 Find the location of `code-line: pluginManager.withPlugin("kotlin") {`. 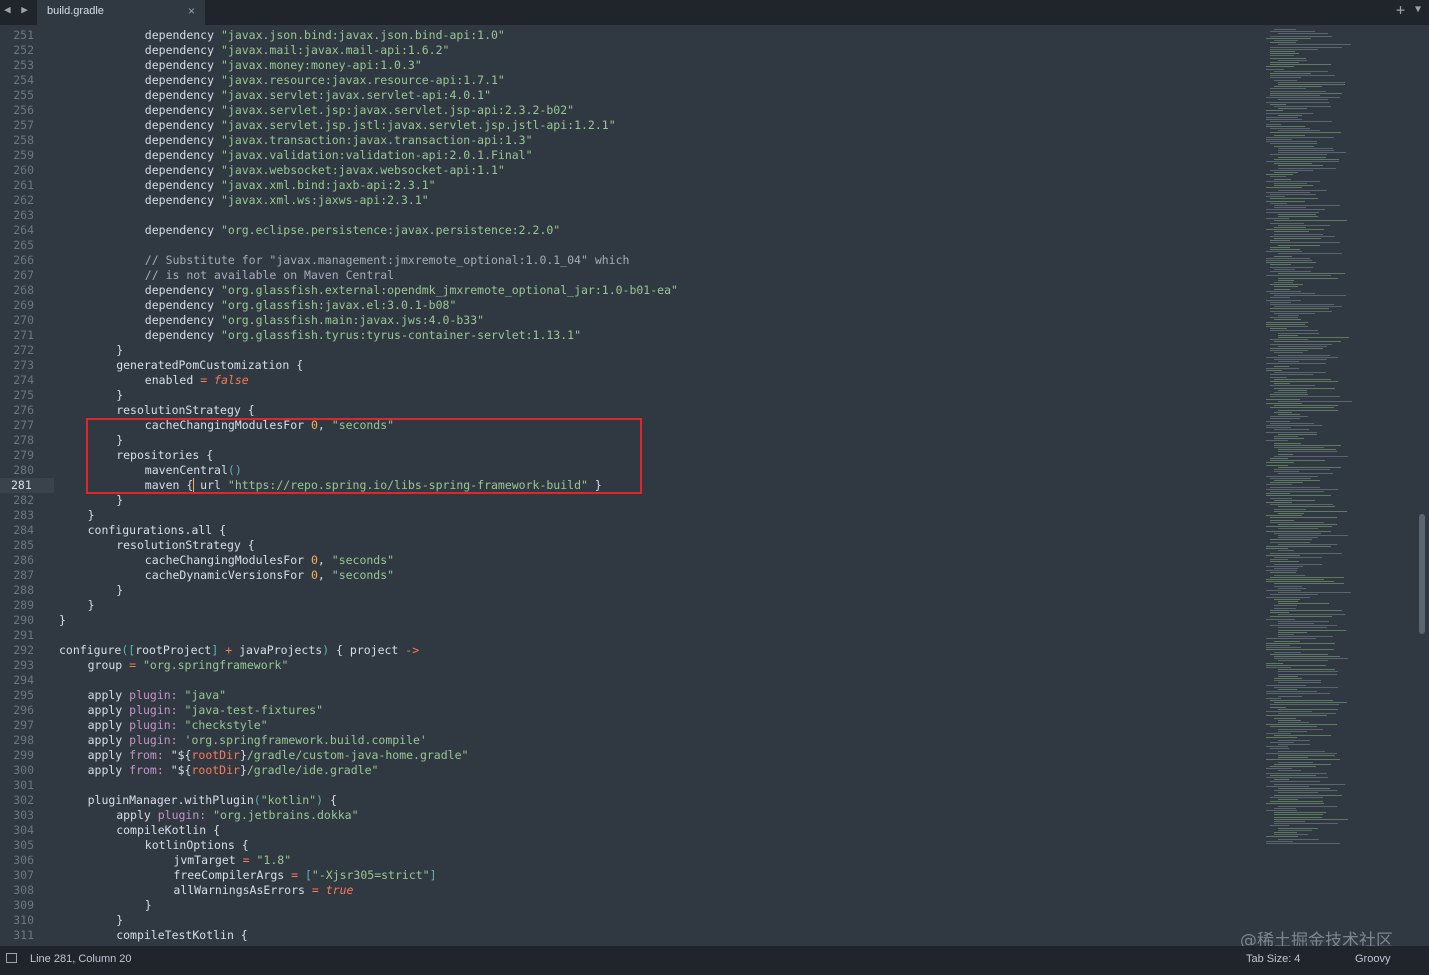

code-line: pluginManager.withPlugin("kotlin") { is located at coordinates (212, 800).